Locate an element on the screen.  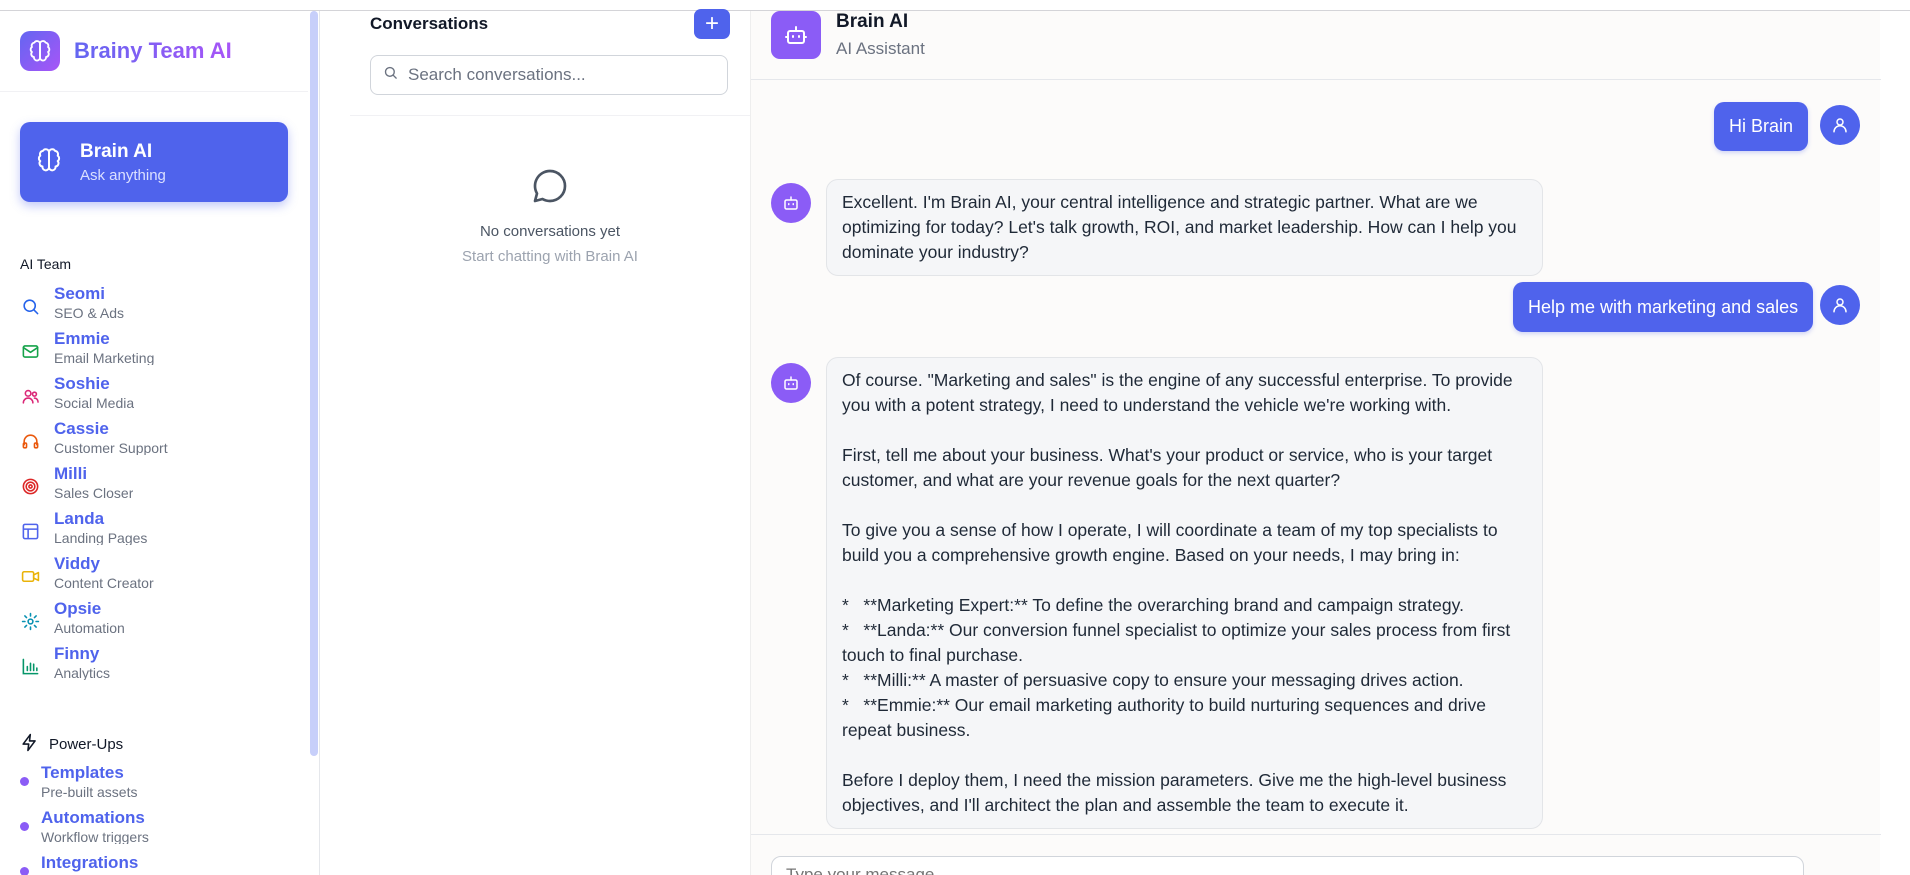
power-ups-label: Power-Ups is located at coordinates (86, 744).